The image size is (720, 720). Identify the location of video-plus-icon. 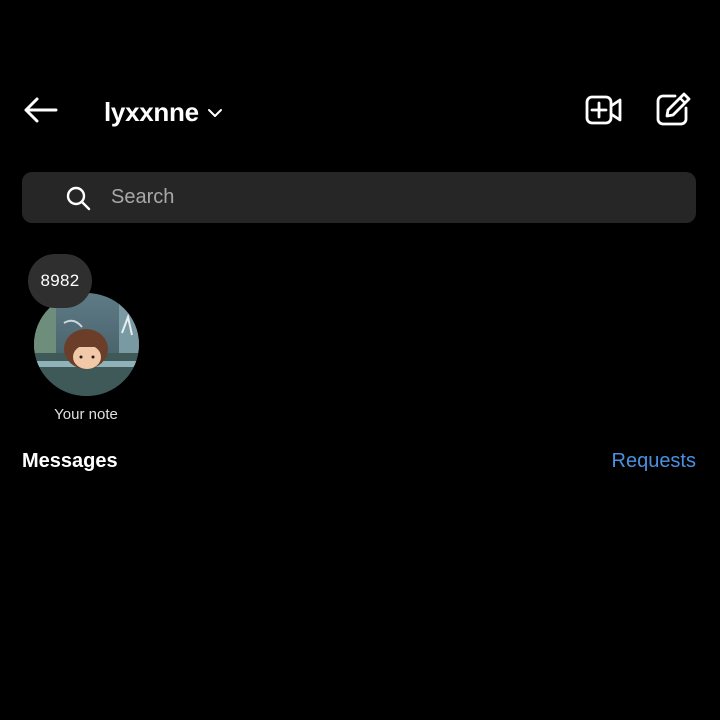
(604, 112).